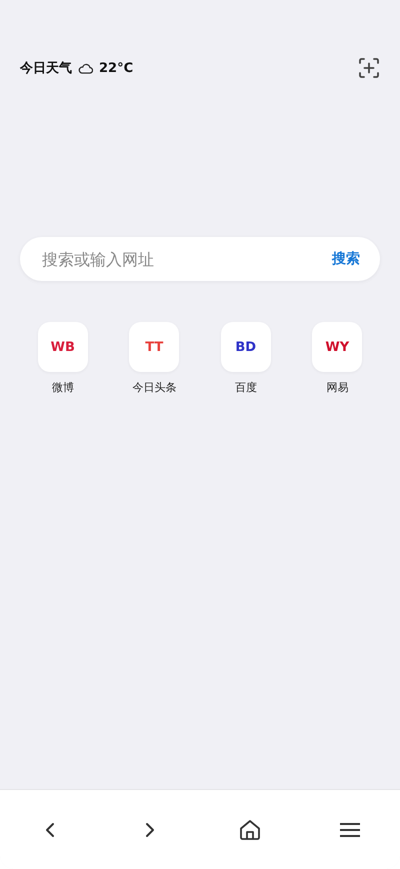  What do you see at coordinates (245, 387) in the screenshot?
I see `shortcut-label: 百度` at bounding box center [245, 387].